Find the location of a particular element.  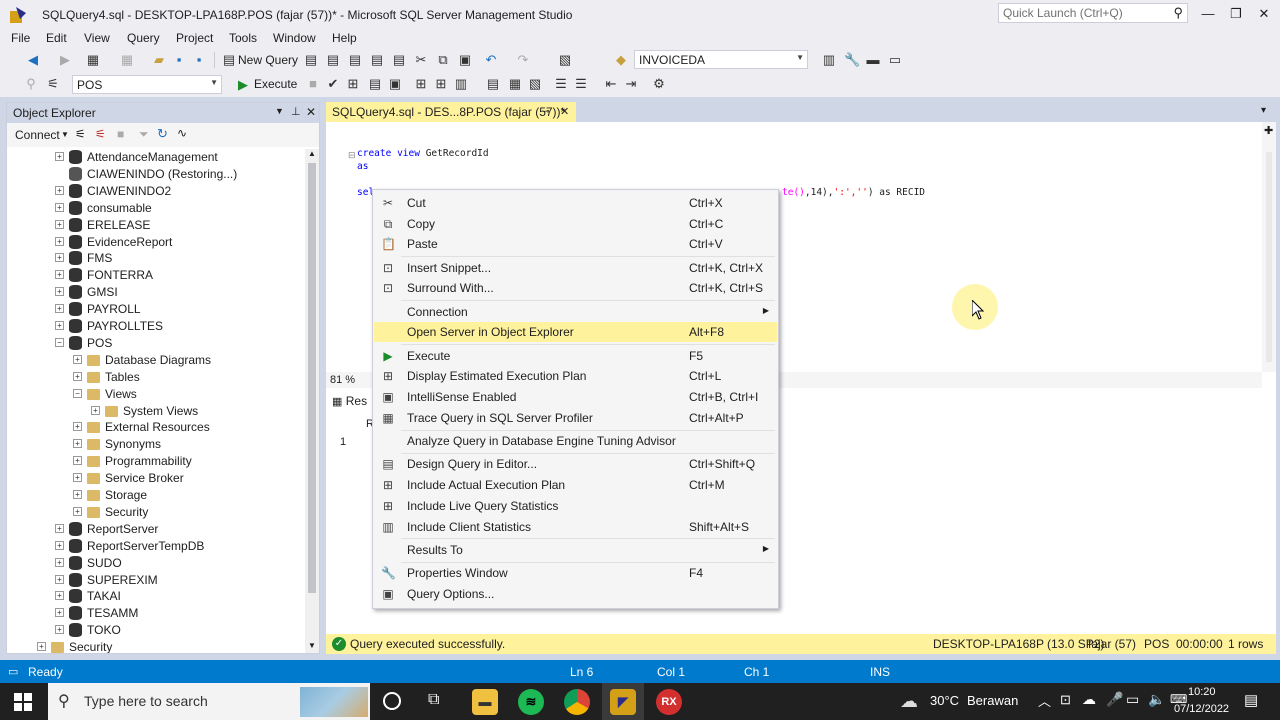

menu-item-properties-window: 🔧 Properties Window F4 is located at coordinates (575, 573).